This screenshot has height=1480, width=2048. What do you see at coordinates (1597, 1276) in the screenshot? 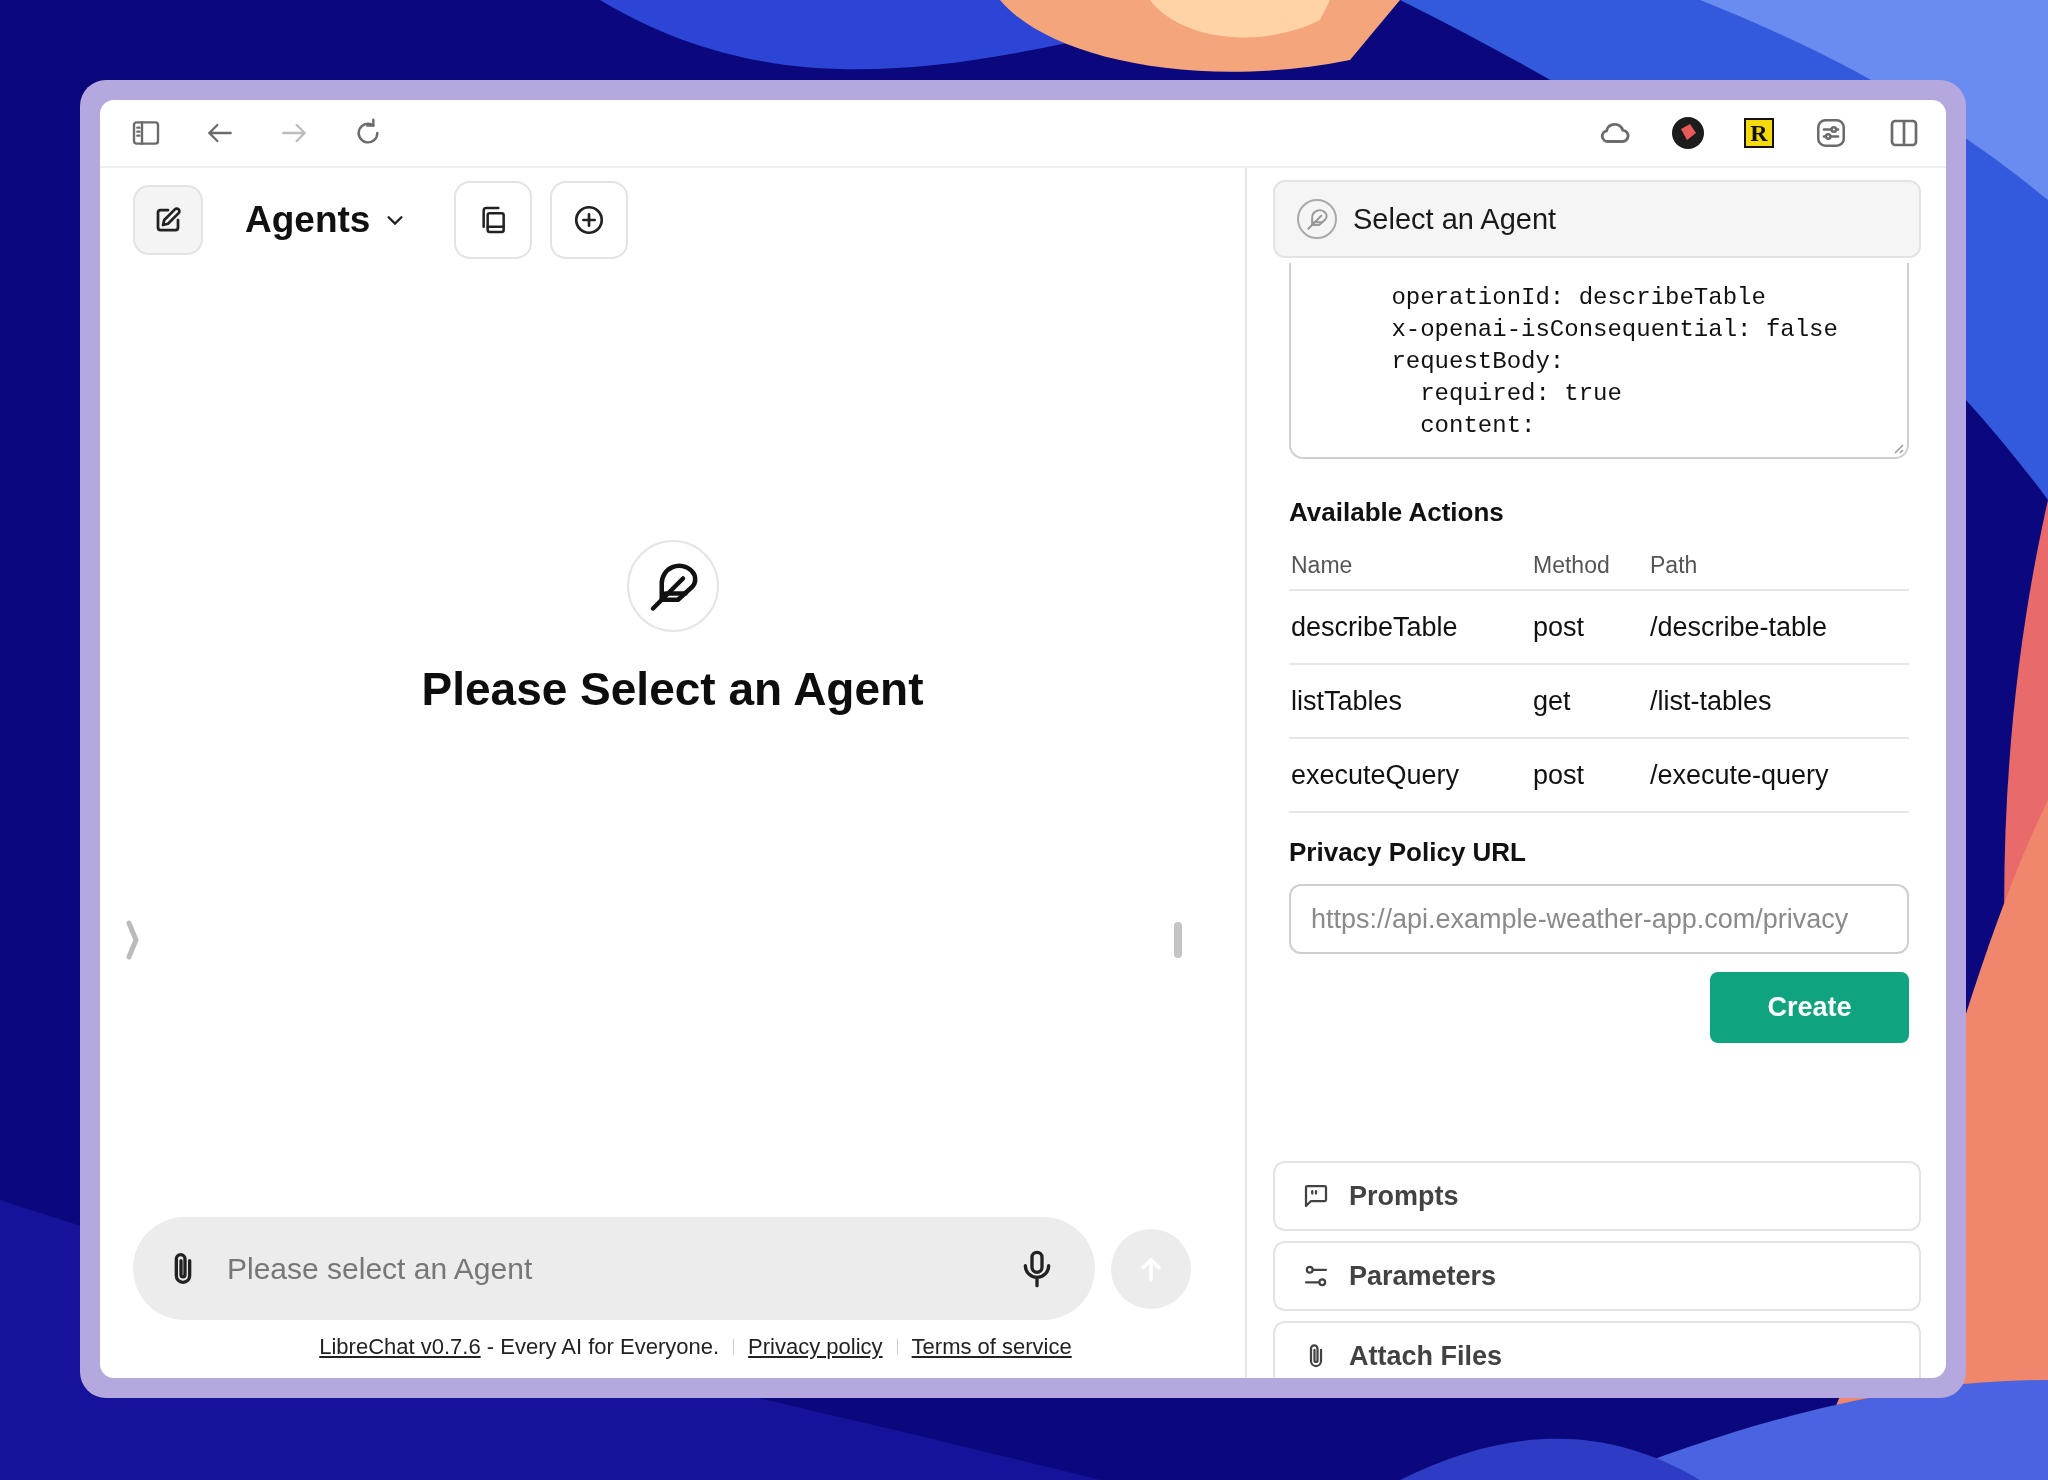
I see `section-button: Parameters` at bounding box center [1597, 1276].